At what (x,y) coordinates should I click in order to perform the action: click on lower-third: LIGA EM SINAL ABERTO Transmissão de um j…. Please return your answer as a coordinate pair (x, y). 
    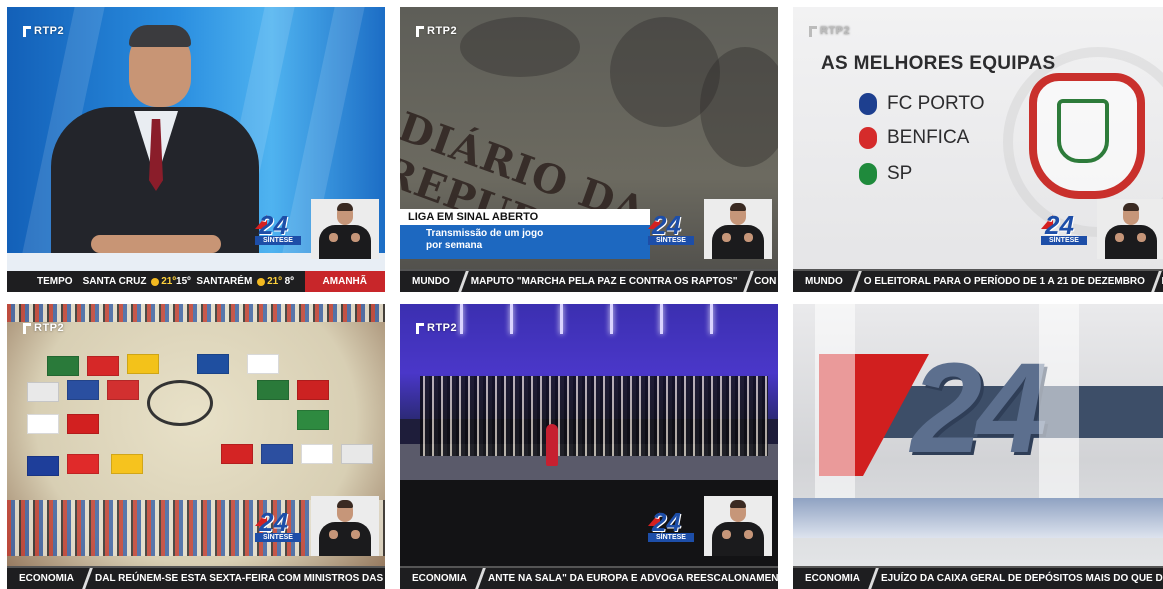
    Looking at the image, I should click on (525, 234).